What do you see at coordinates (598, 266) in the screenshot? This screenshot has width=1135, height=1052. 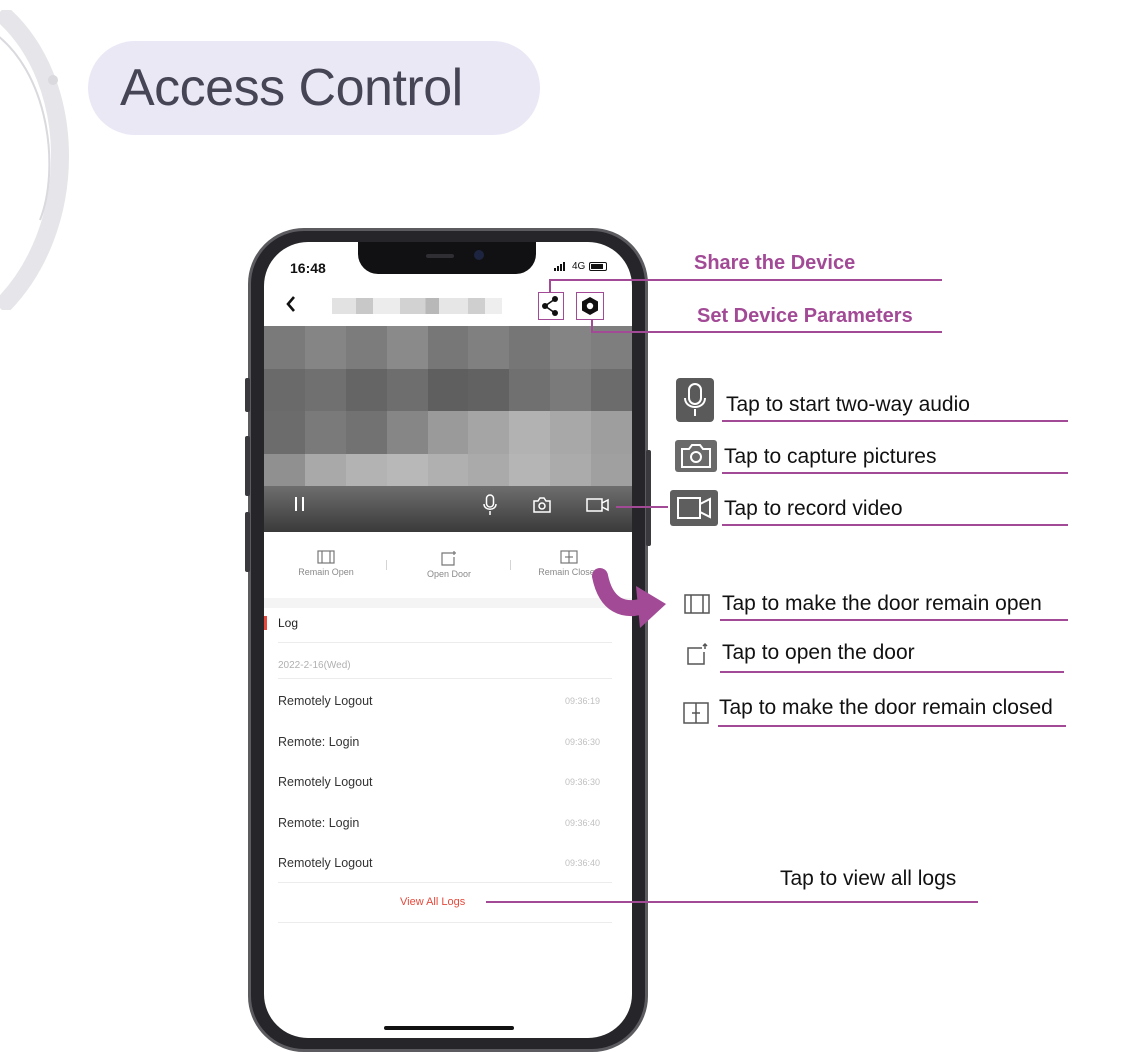 I see `battery-icon` at bounding box center [598, 266].